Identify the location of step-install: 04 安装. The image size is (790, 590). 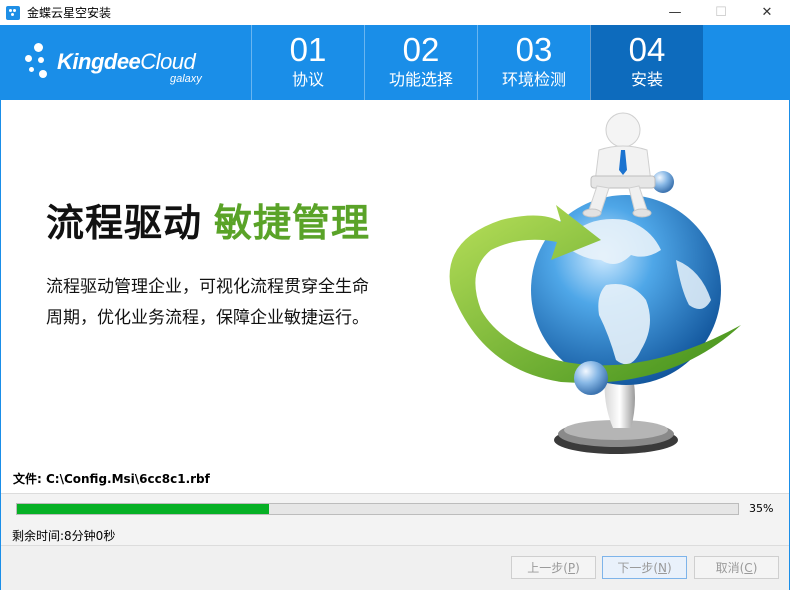
(646, 62).